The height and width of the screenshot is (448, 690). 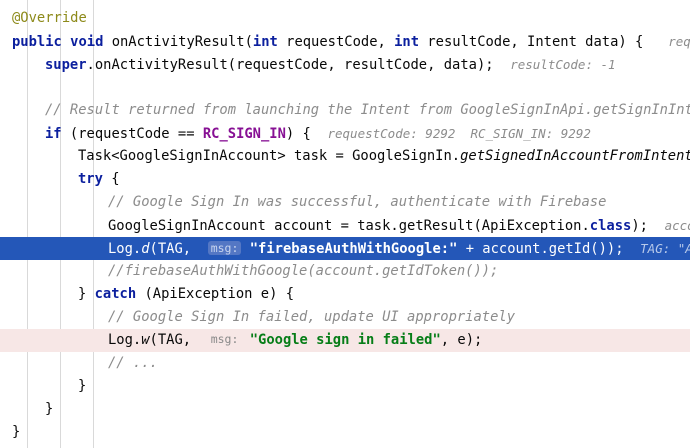 What do you see at coordinates (90, 179) in the screenshot?
I see `keyword: try` at bounding box center [90, 179].